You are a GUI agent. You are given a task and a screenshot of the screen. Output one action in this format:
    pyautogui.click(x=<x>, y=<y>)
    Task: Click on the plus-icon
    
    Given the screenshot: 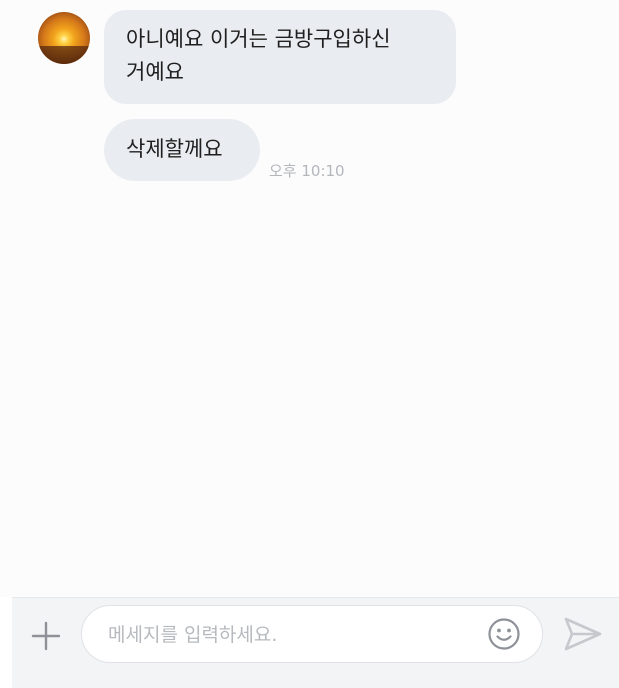 What is the action you would take?
    pyautogui.click(x=46, y=636)
    